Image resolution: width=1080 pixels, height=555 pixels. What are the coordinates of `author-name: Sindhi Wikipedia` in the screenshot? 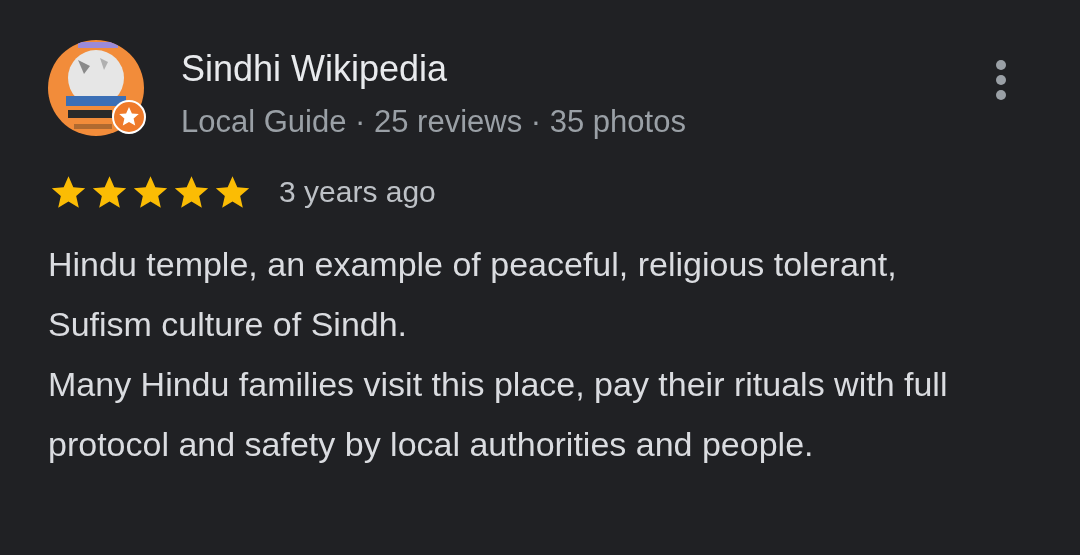 It's located at (569, 69).